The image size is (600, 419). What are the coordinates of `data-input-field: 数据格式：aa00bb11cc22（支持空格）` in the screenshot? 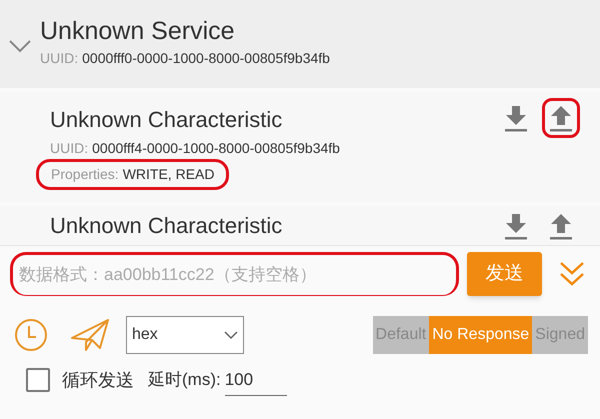 It's located at (234, 274).